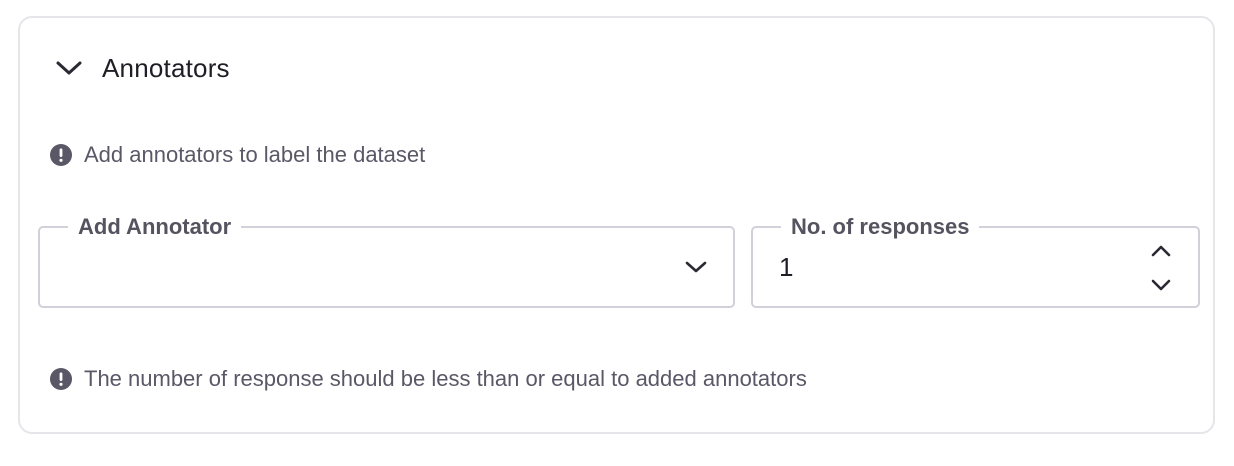  I want to click on annotators-section-toggle: Annotators, so click(142, 68).